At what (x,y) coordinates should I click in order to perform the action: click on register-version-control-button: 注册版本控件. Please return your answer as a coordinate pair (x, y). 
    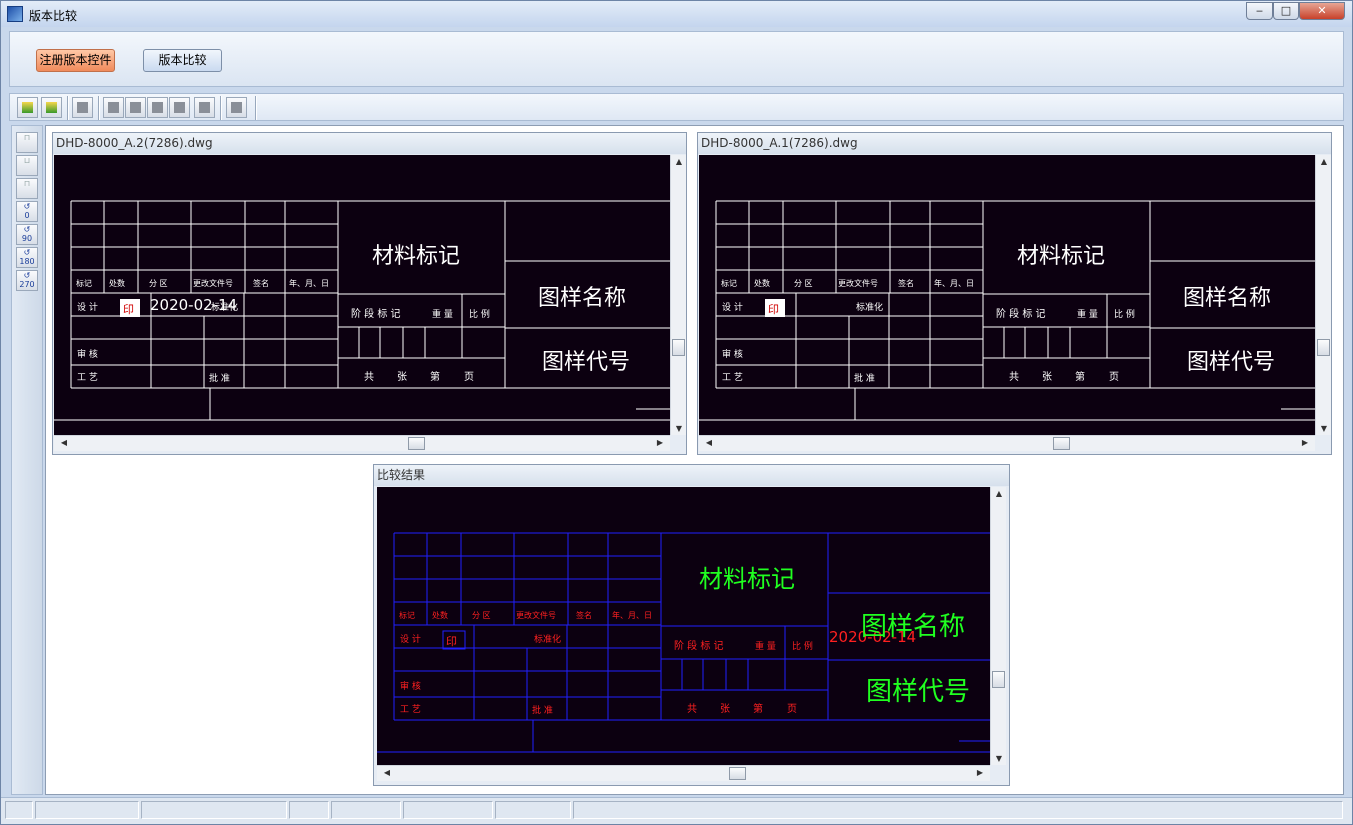
    Looking at the image, I should click on (75, 60).